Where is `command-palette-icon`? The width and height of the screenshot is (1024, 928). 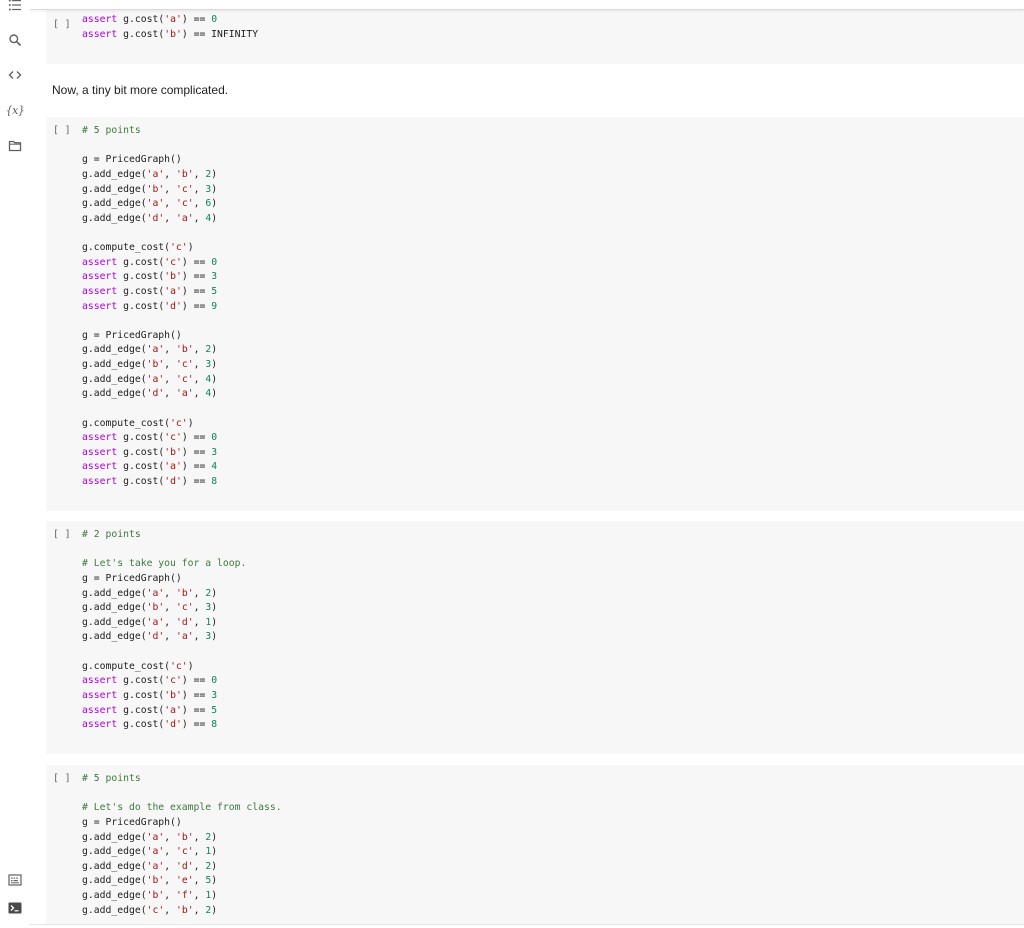
command-palette-icon is located at coordinates (15, 880).